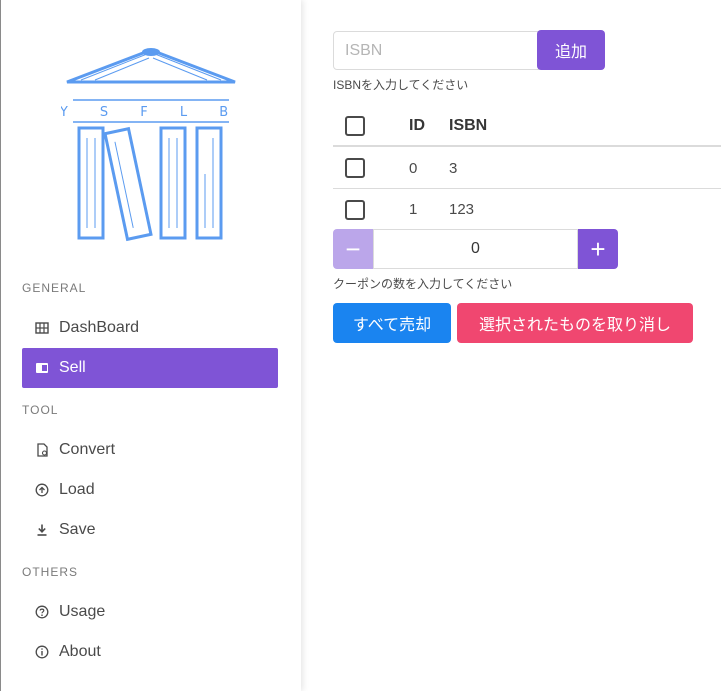 This screenshot has height=691, width=721. I want to click on menu-label-general: GENERAL, so click(54, 288).